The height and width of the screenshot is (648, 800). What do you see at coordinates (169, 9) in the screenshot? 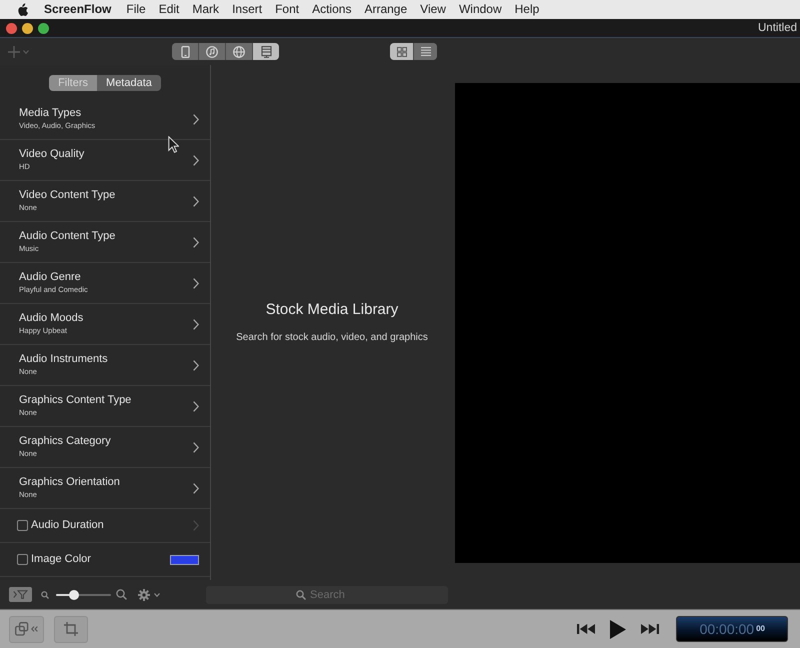
I see `menu-item: Edit` at bounding box center [169, 9].